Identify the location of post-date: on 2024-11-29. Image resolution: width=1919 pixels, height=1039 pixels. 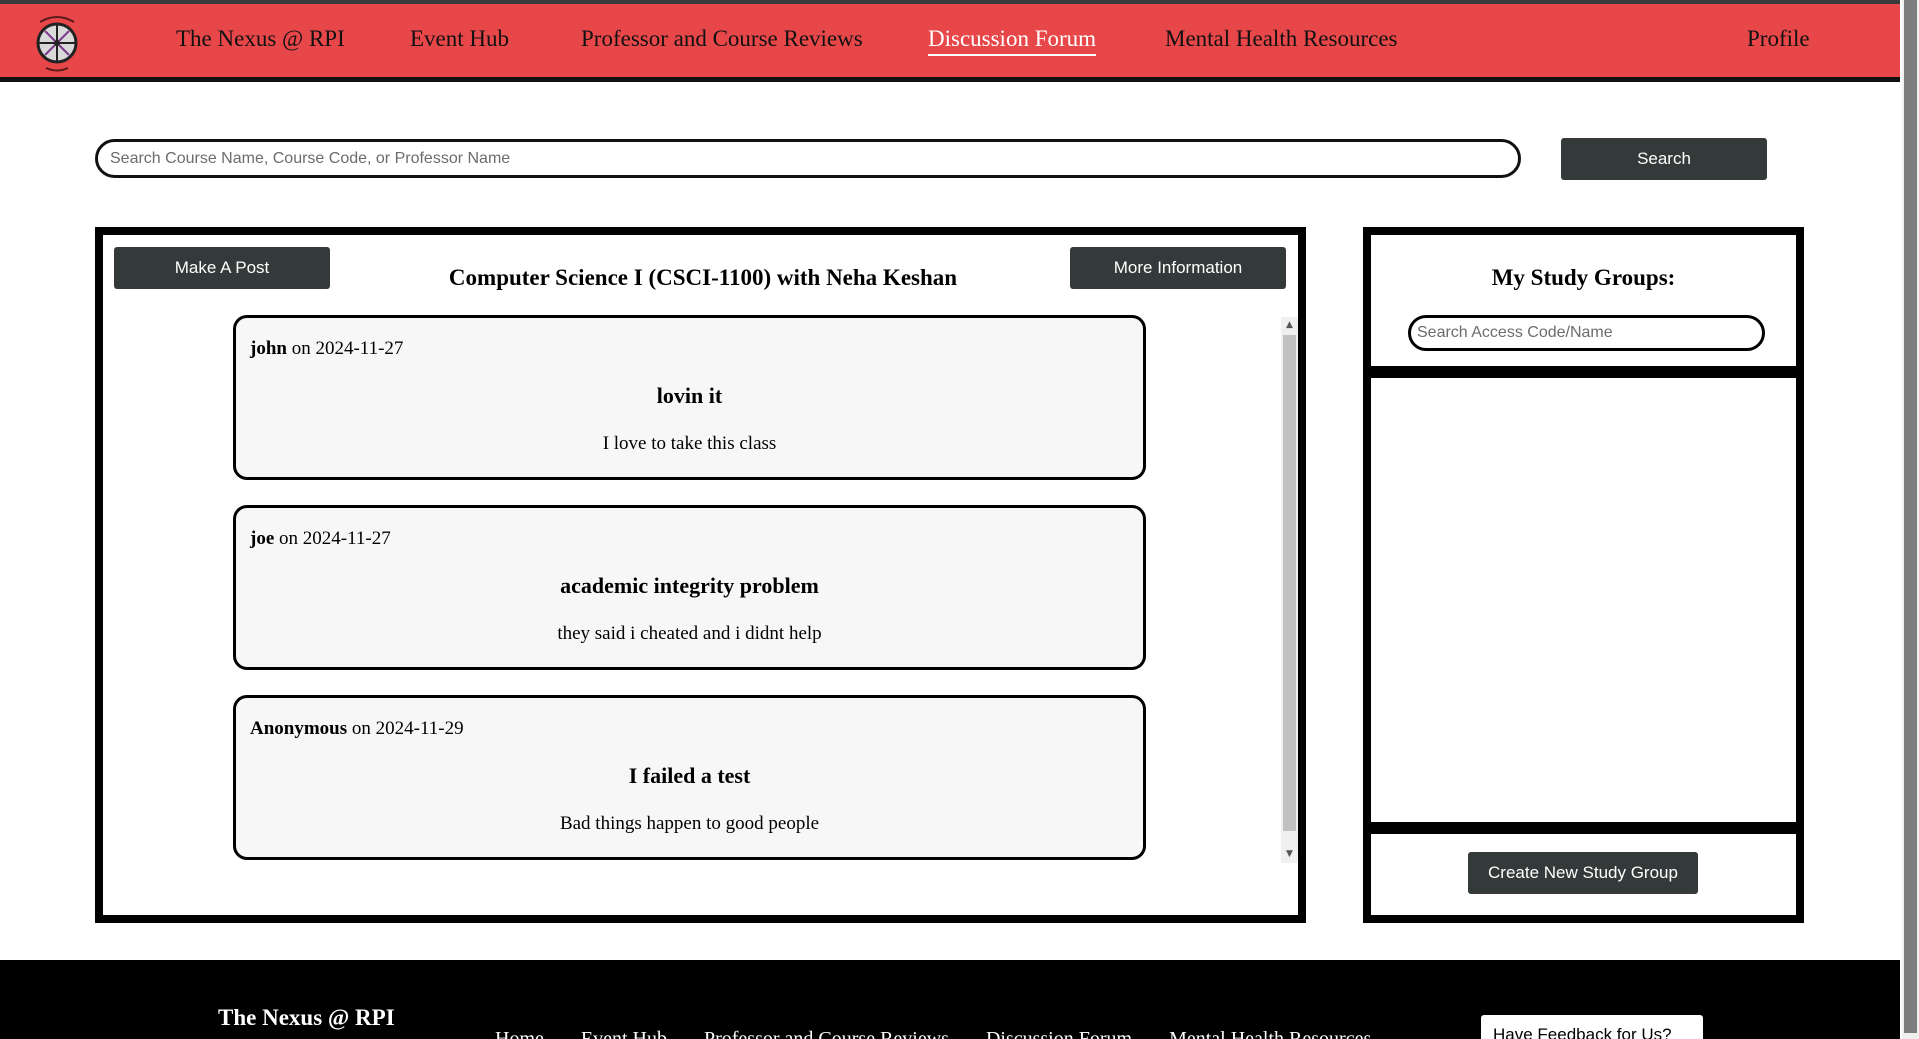
(405, 728).